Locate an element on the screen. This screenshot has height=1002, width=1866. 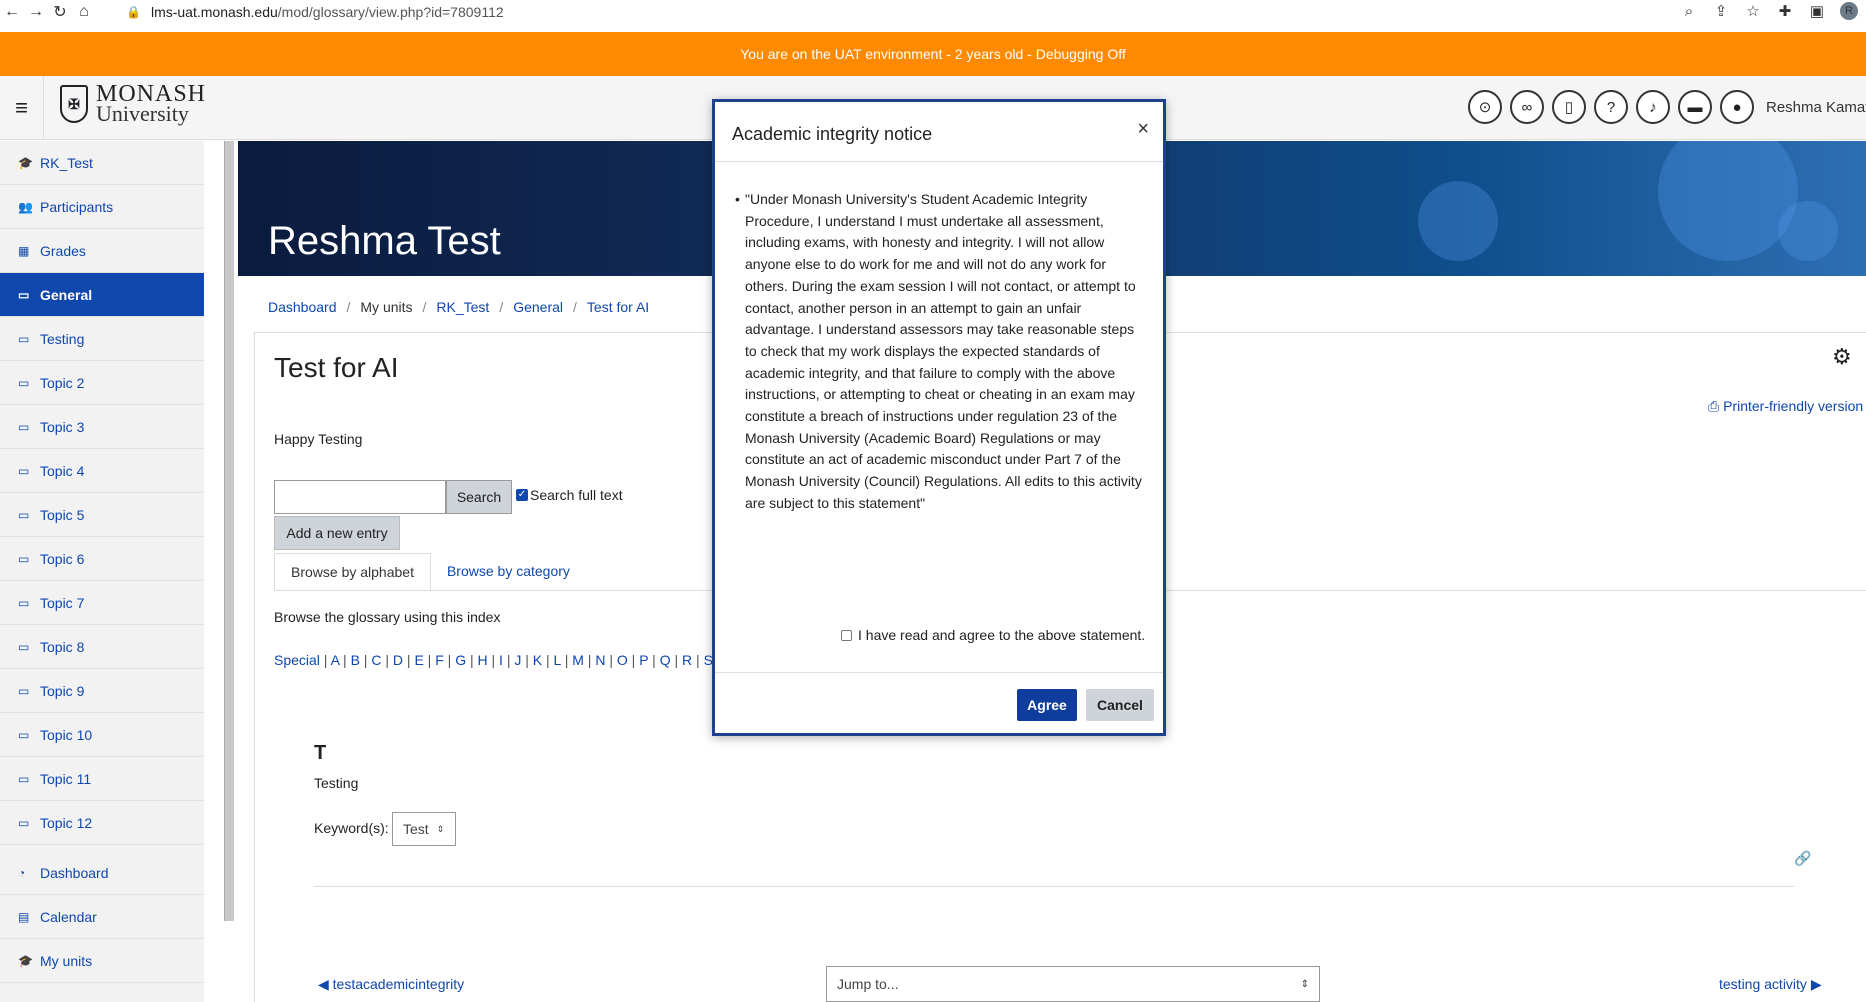
link-icon: ∞ is located at coordinates (1527, 107).